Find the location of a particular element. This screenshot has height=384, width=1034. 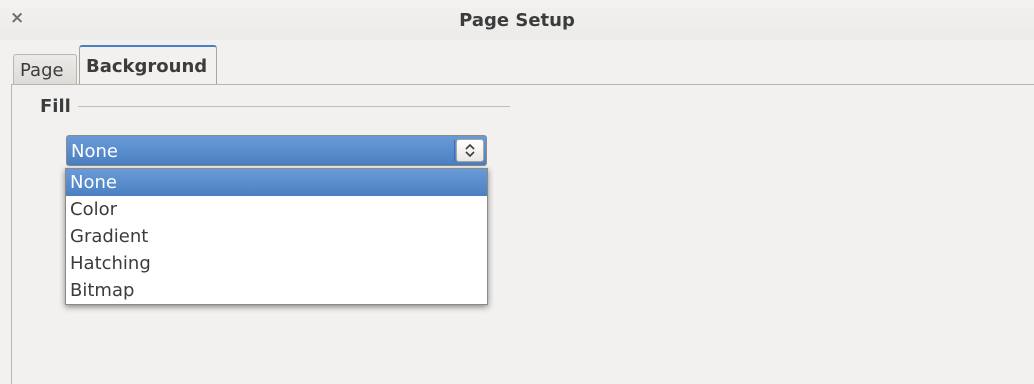

updown-chevron-icon is located at coordinates (470, 150).